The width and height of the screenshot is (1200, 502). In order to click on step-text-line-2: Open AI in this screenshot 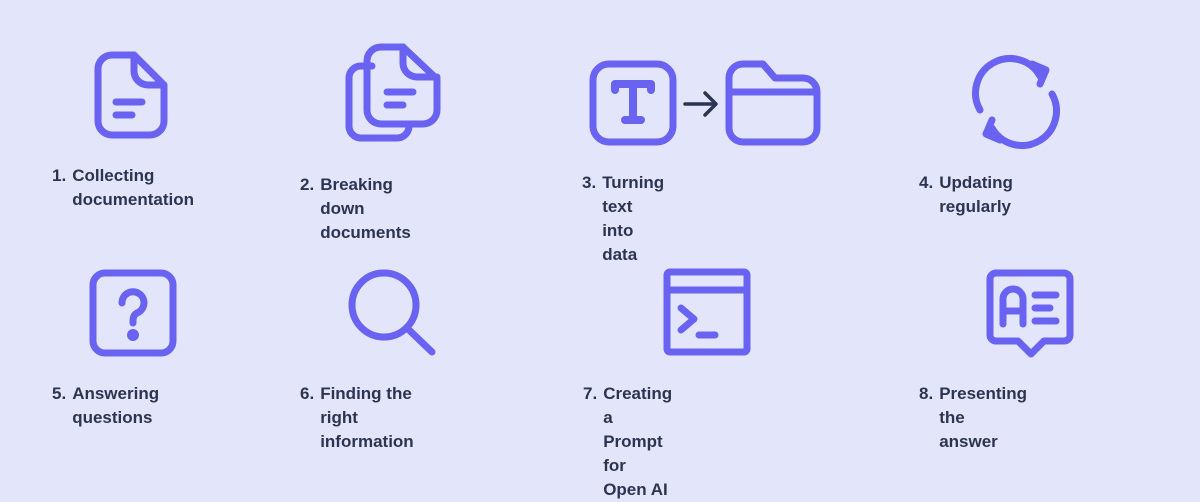, I will do `click(635, 489)`.